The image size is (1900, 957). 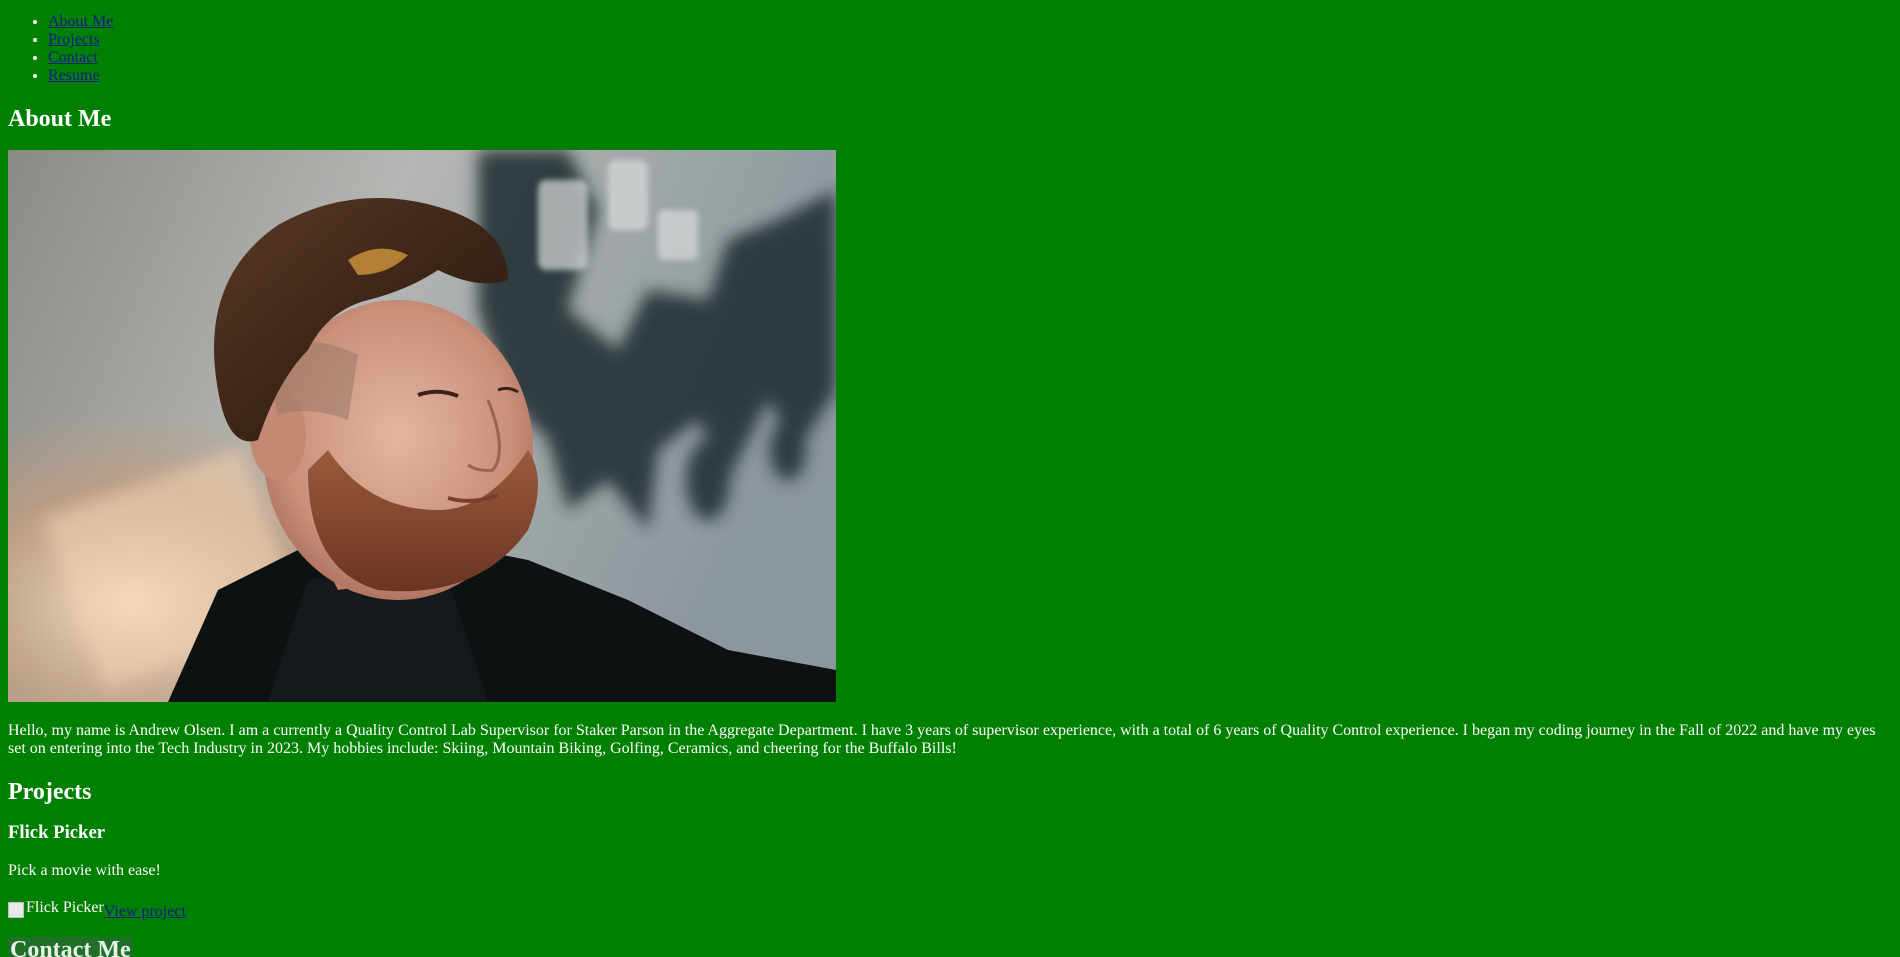 I want to click on nav-link-resume: Resume, so click(x=74, y=75).